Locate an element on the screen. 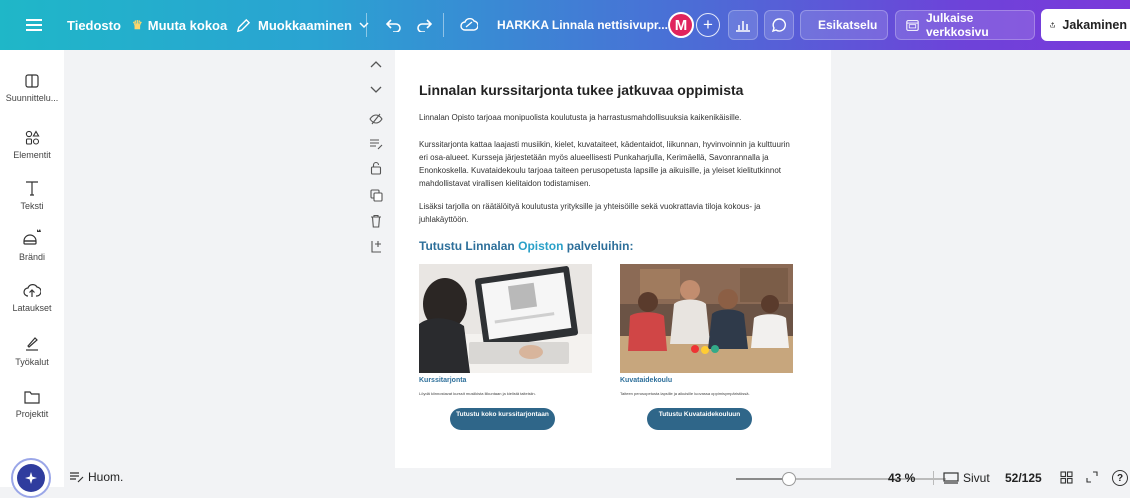  comment-icon is located at coordinates (778, 25).